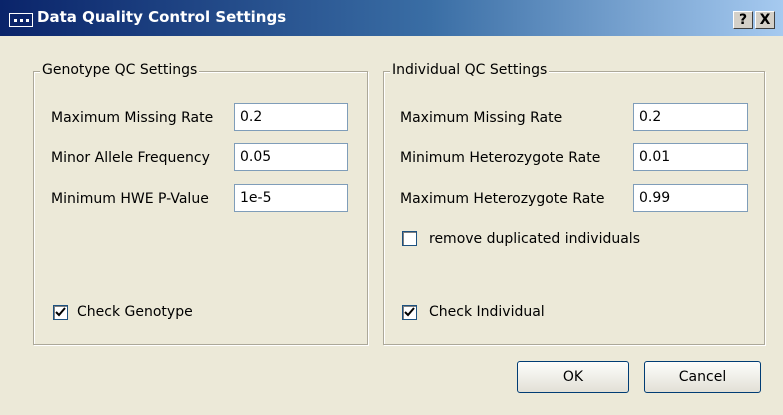 Image resolution: width=783 pixels, height=415 pixels. I want to click on window-title: Data Quality Control Settings, so click(162, 17).